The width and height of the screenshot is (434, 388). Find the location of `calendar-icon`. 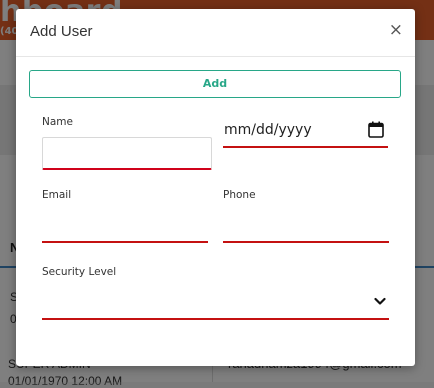

calendar-icon is located at coordinates (376, 129).